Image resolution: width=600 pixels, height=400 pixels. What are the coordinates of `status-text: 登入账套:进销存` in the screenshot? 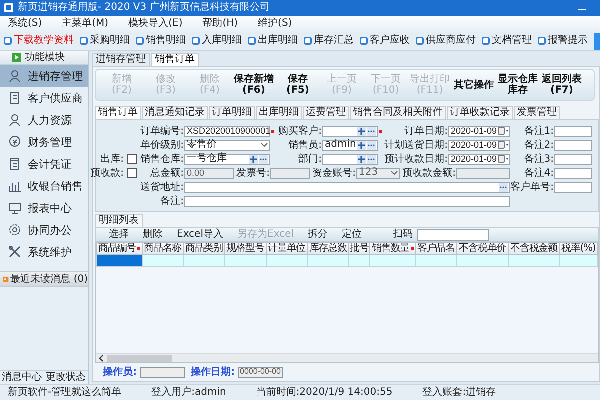 It's located at (459, 392).